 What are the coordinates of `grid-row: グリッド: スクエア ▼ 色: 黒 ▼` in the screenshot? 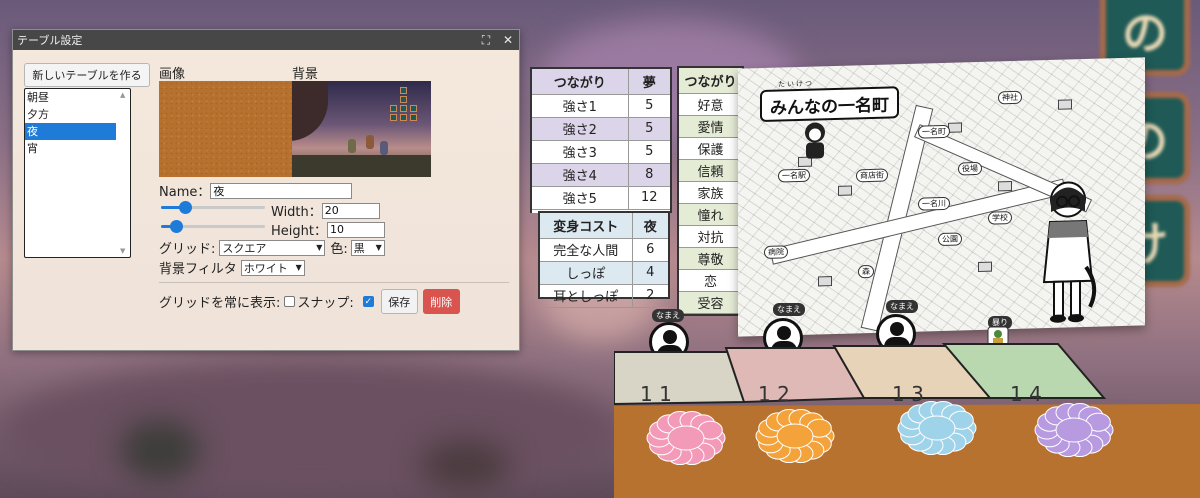 It's located at (272, 247).